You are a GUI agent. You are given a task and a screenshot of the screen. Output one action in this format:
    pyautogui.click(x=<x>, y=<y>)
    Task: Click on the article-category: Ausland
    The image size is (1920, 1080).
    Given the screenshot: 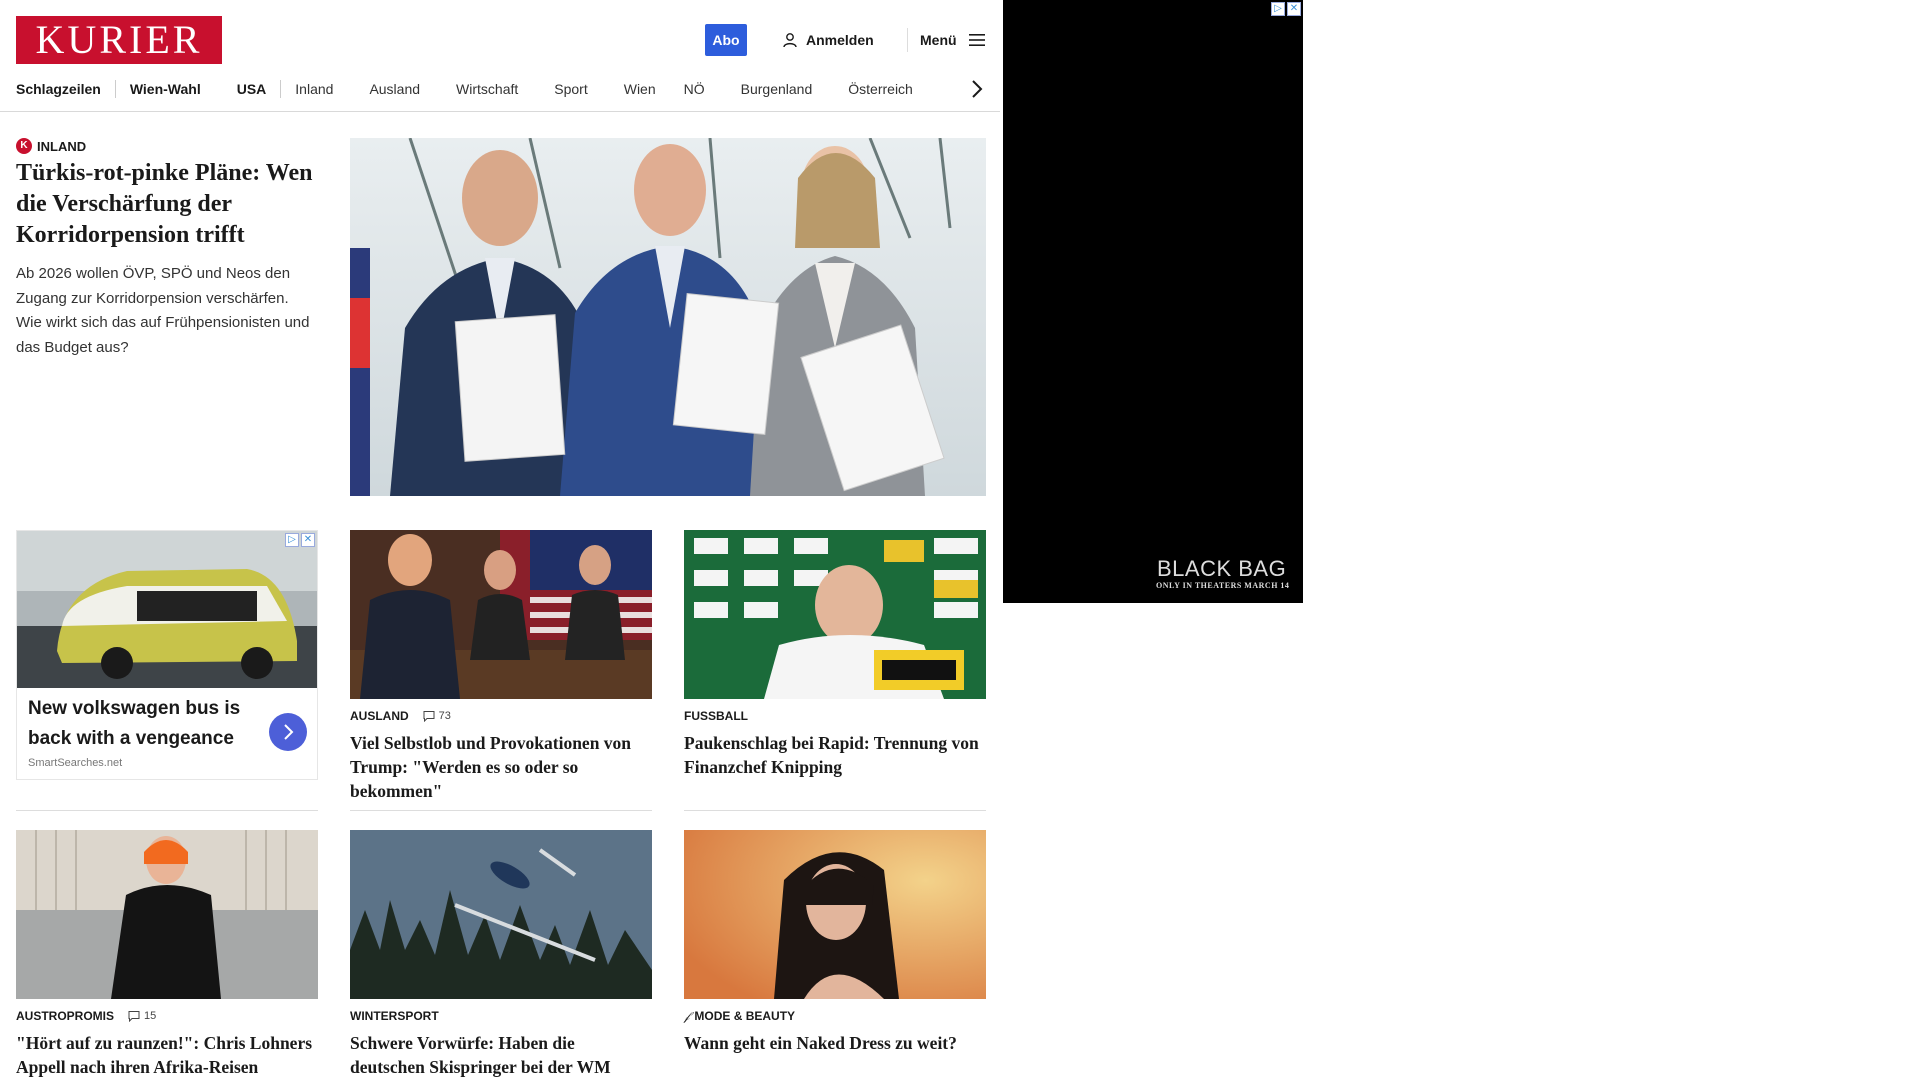 What is the action you would take?
    pyautogui.click(x=379, y=716)
    